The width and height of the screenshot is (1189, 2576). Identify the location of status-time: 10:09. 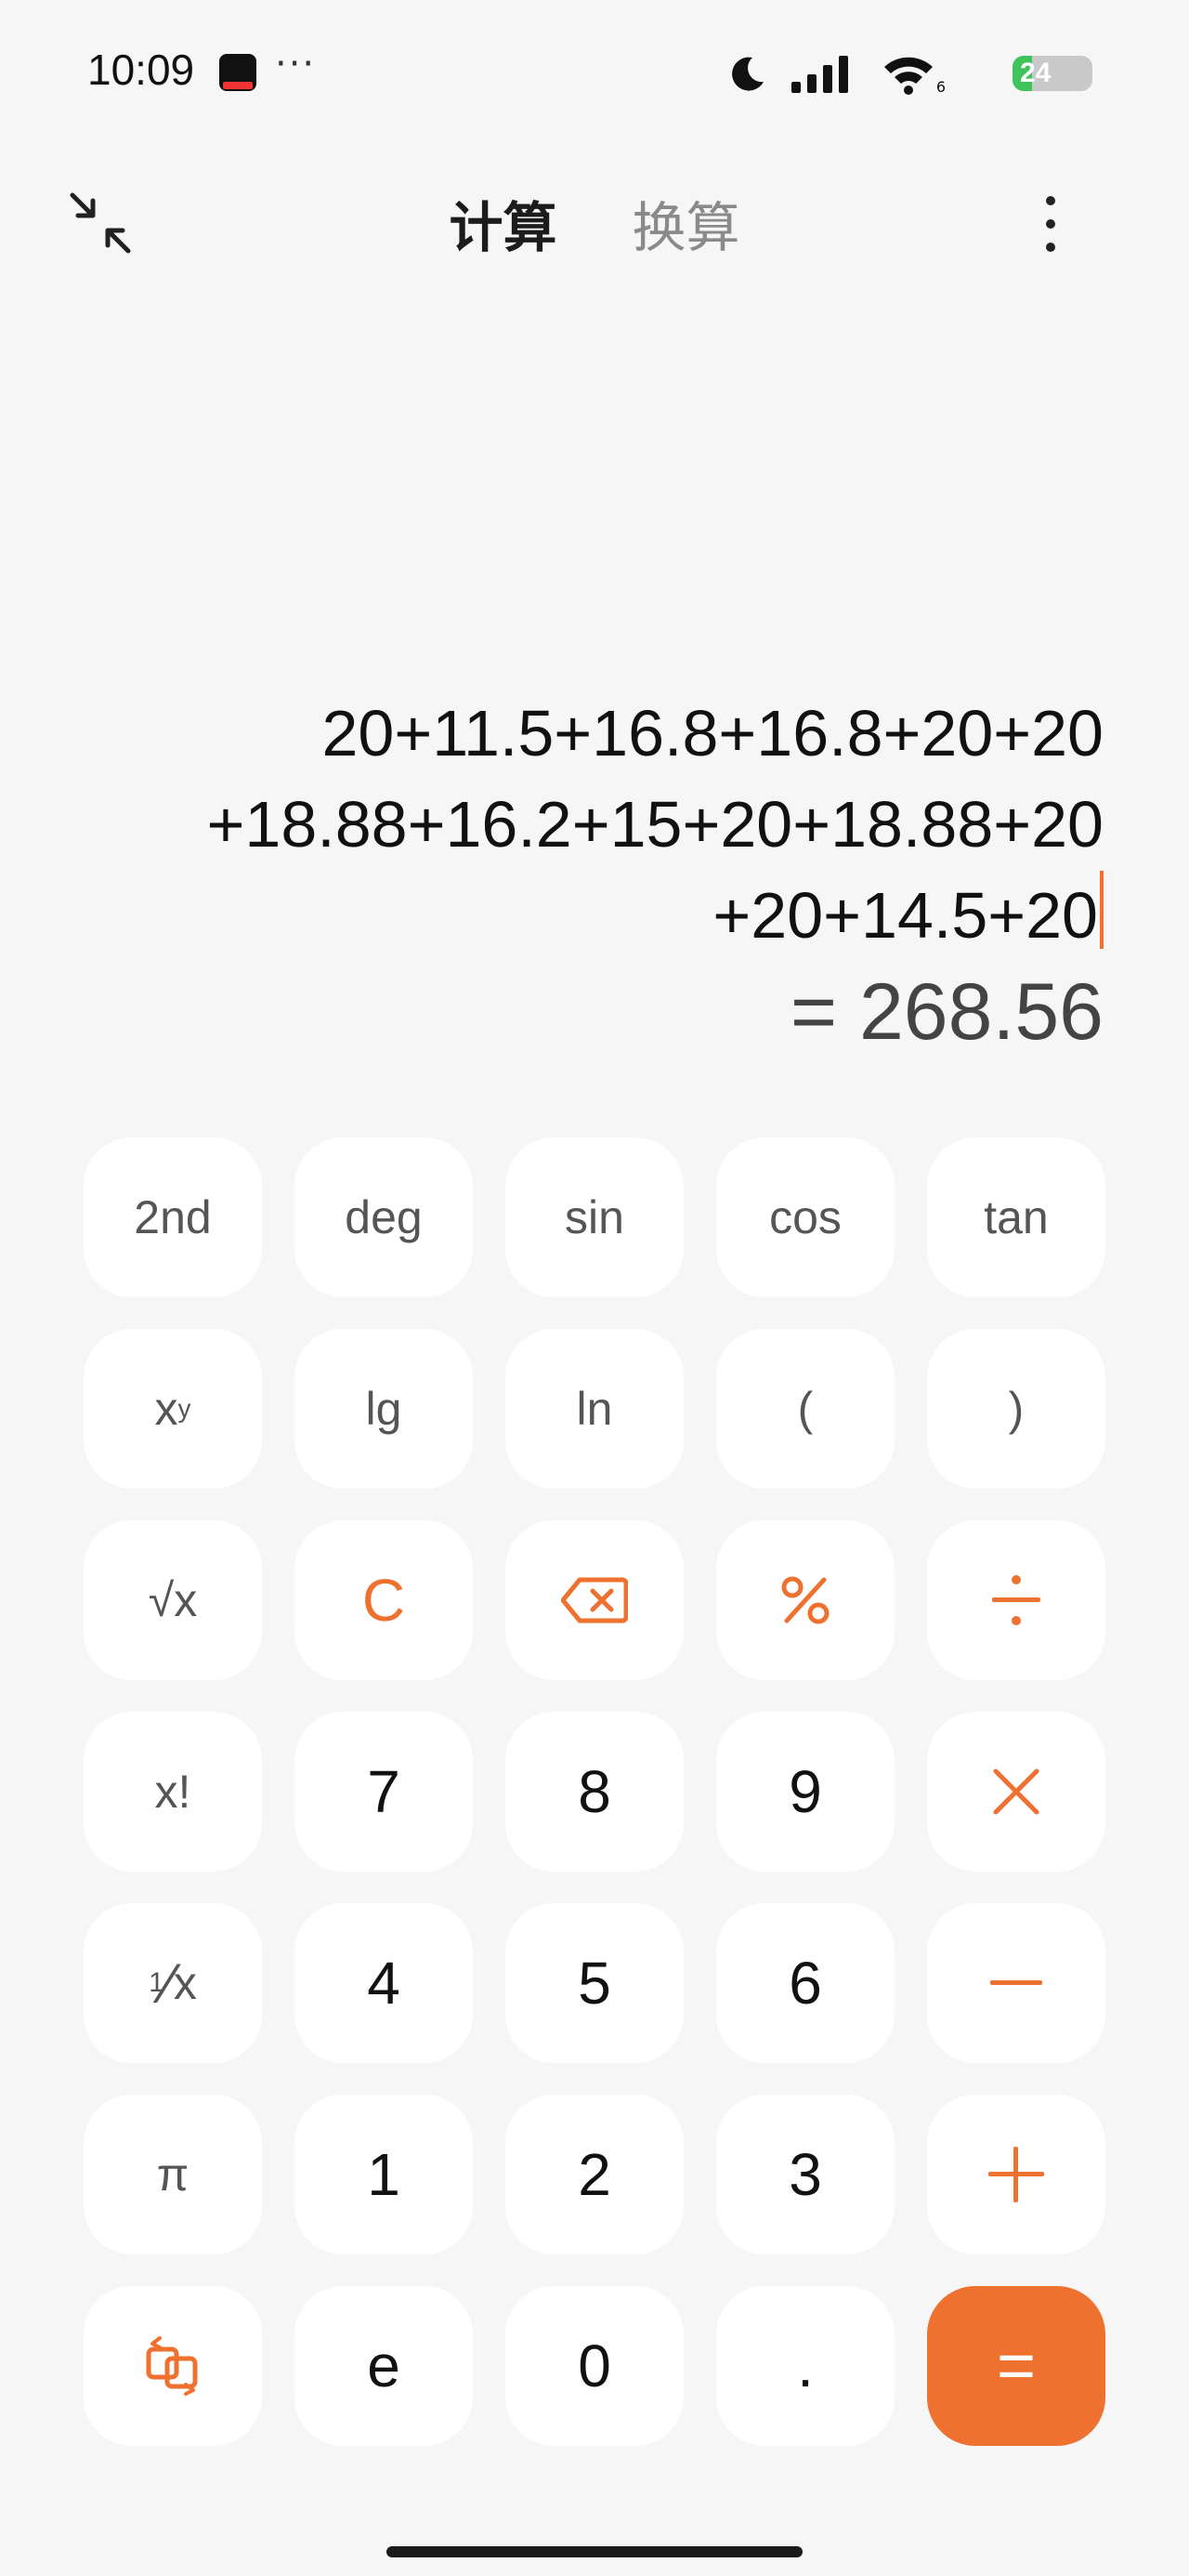
(141, 70).